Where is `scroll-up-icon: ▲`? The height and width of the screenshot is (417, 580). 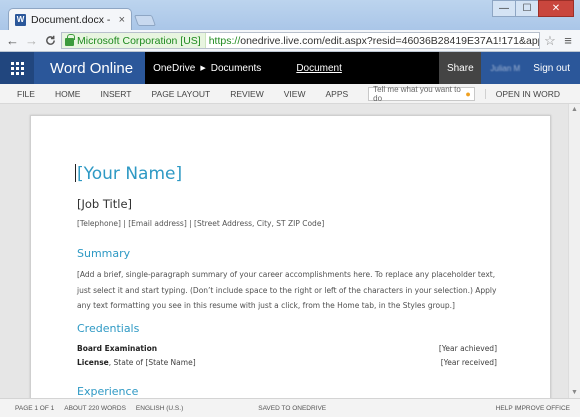
scroll-up-icon: ▲ is located at coordinates (574, 109).